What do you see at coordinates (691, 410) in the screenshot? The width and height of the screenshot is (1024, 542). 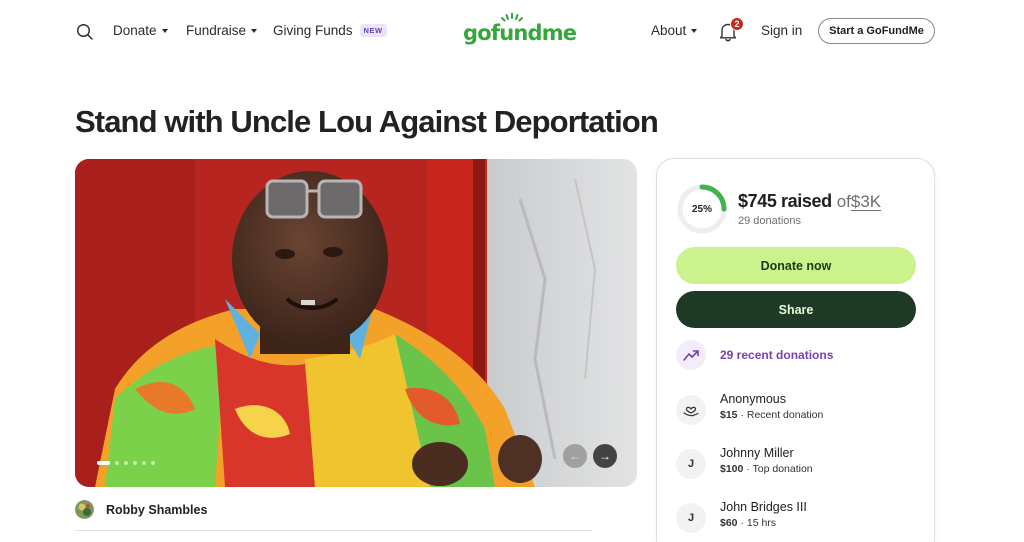 I see `heart-hand-icon` at bounding box center [691, 410].